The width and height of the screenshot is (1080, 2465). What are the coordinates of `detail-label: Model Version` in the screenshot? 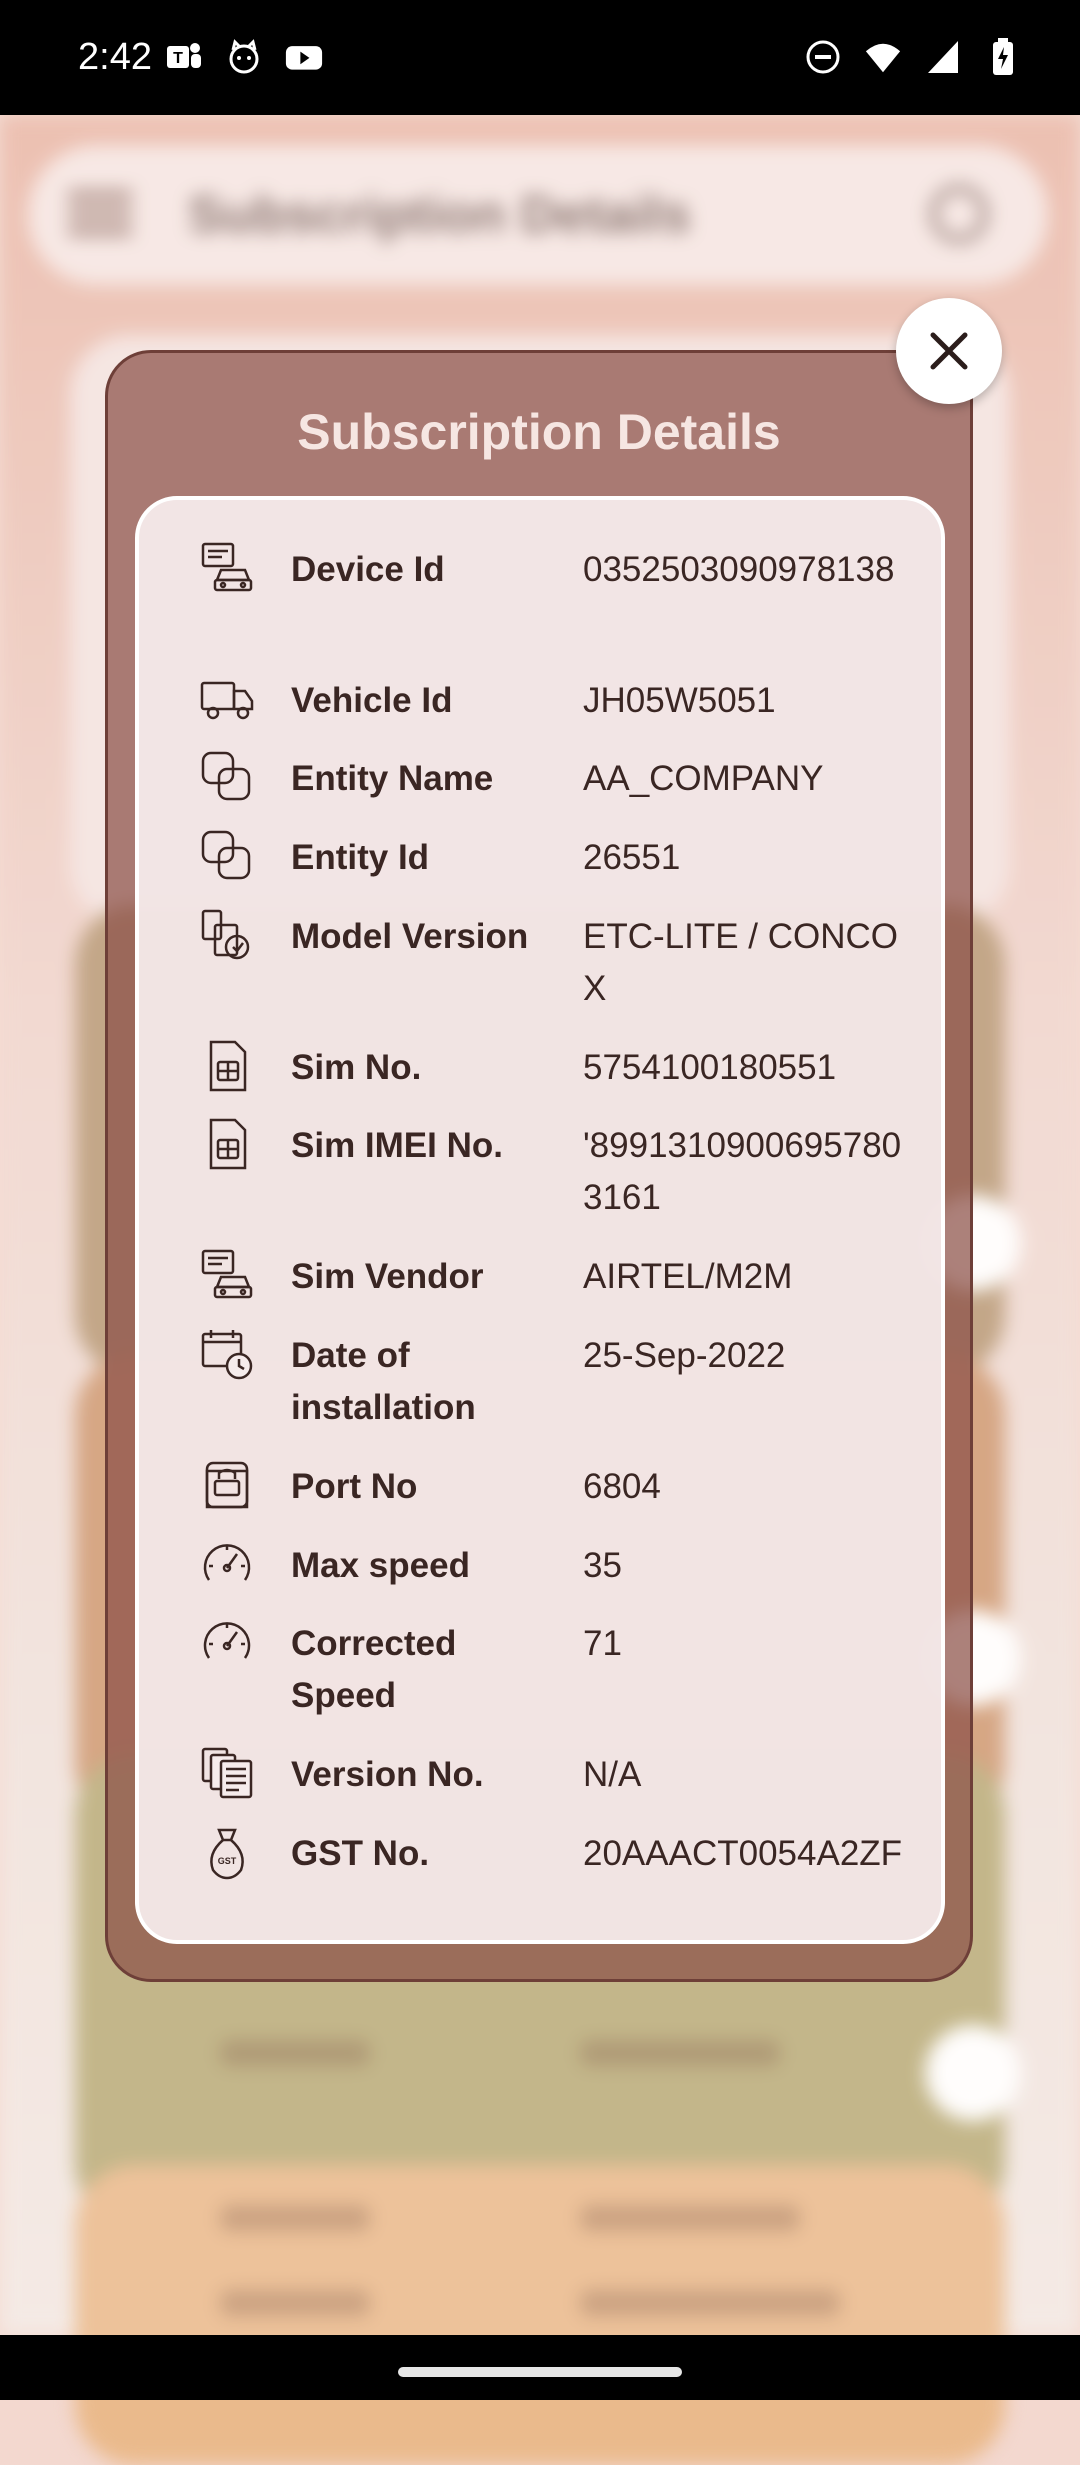 It's located at (410, 936).